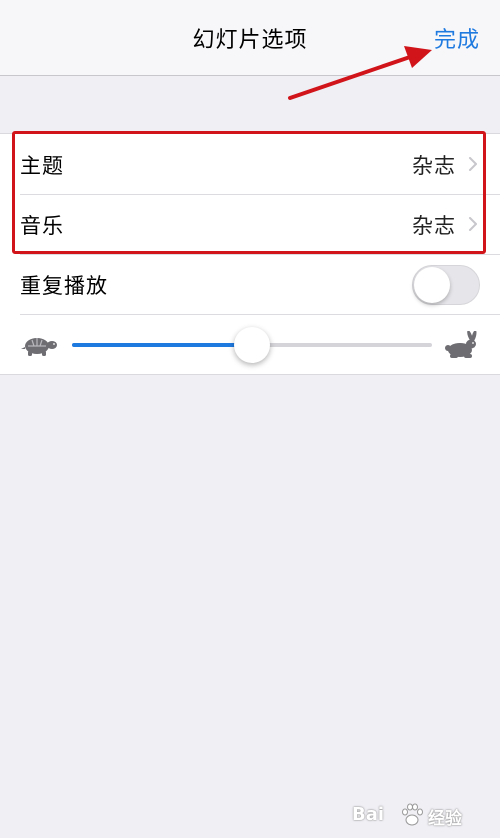 The height and width of the screenshot is (838, 500). What do you see at coordinates (250, 224) in the screenshot?
I see `music-row: 音乐 杂志` at bounding box center [250, 224].